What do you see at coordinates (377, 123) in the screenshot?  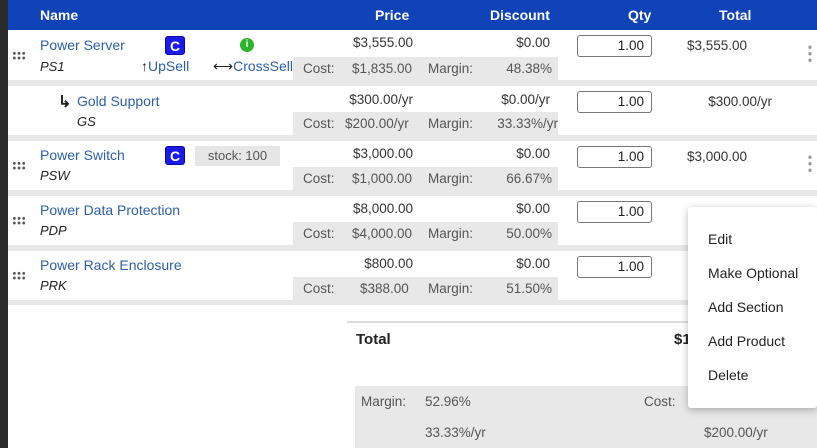 I see `cost-value: $200.00/yr` at bounding box center [377, 123].